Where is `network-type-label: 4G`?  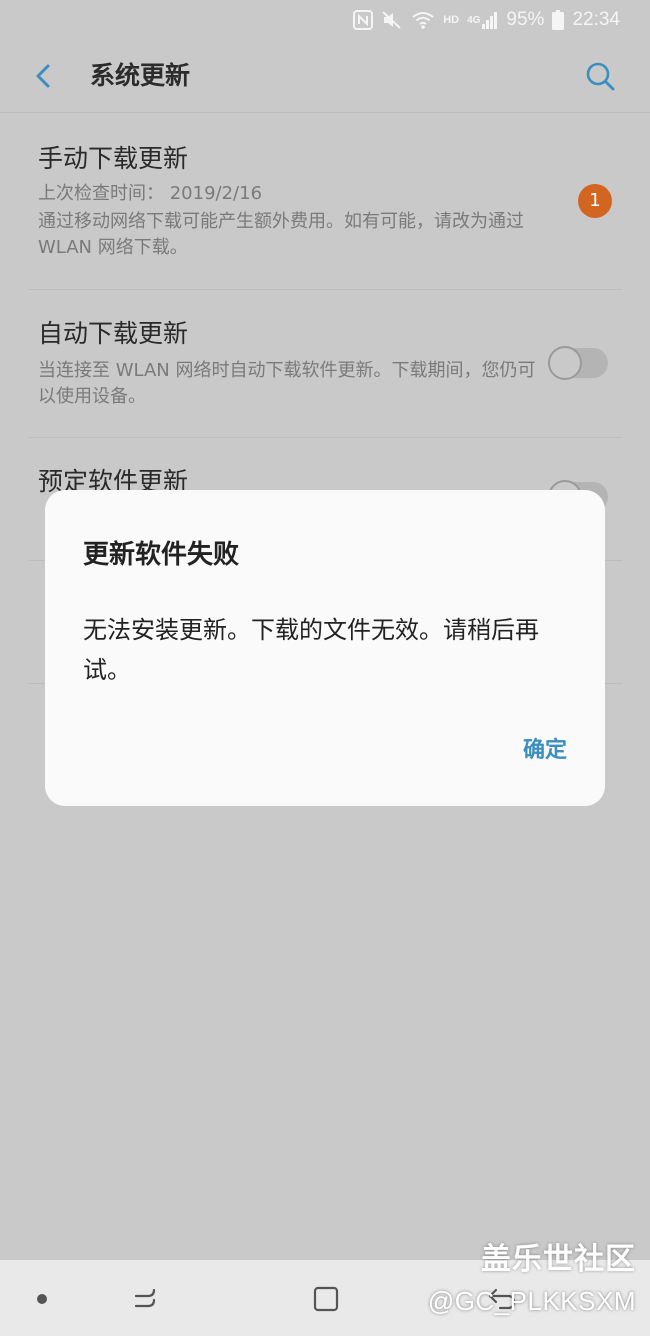
network-type-label: 4G is located at coordinates (474, 20).